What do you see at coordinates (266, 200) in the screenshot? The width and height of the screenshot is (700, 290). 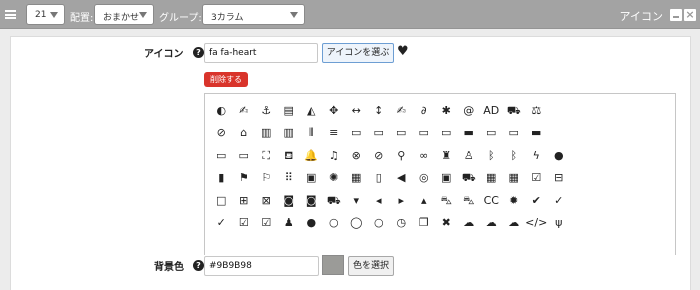 I see `calendar-times-o-icon: ⊠` at bounding box center [266, 200].